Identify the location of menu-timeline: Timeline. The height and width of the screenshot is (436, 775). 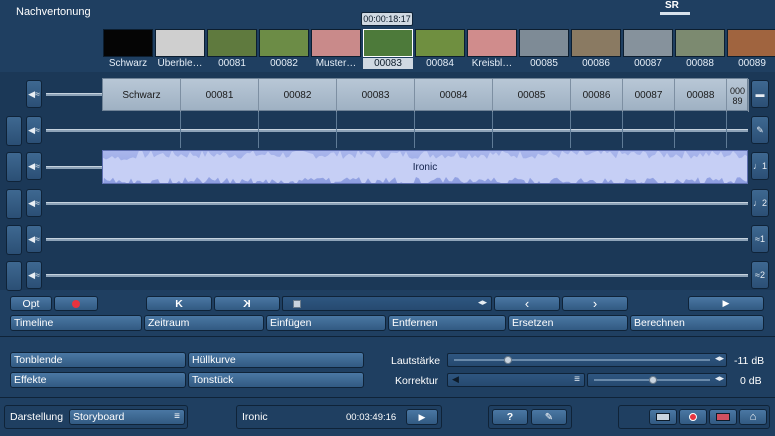
(76, 323).